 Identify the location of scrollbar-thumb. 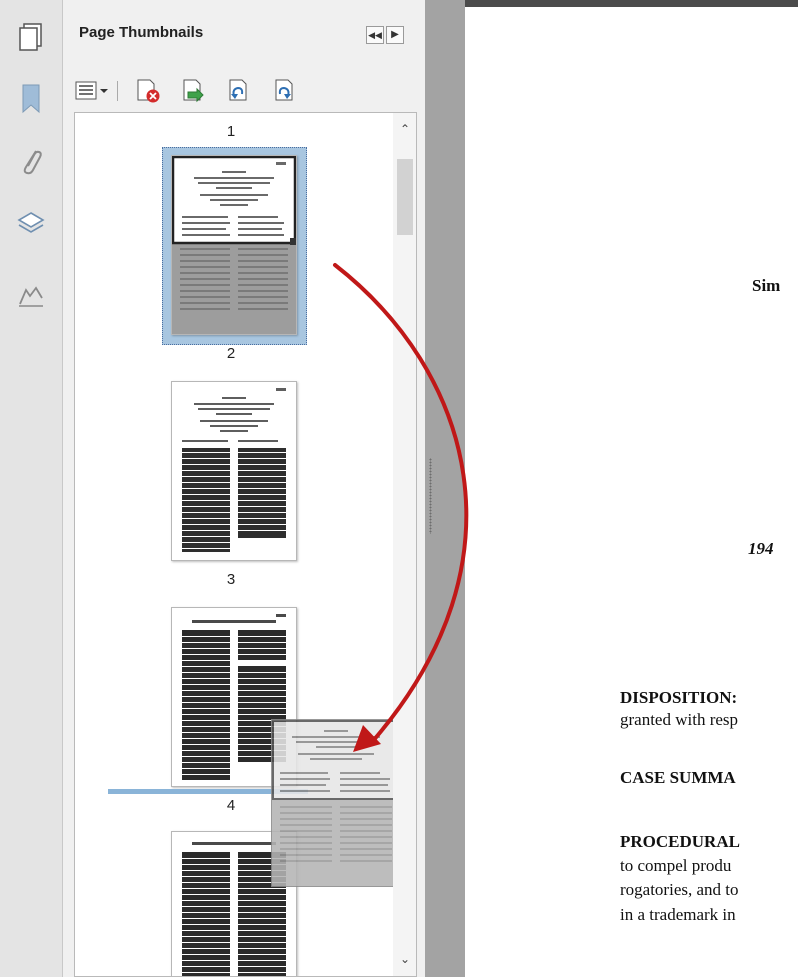
(405, 197).